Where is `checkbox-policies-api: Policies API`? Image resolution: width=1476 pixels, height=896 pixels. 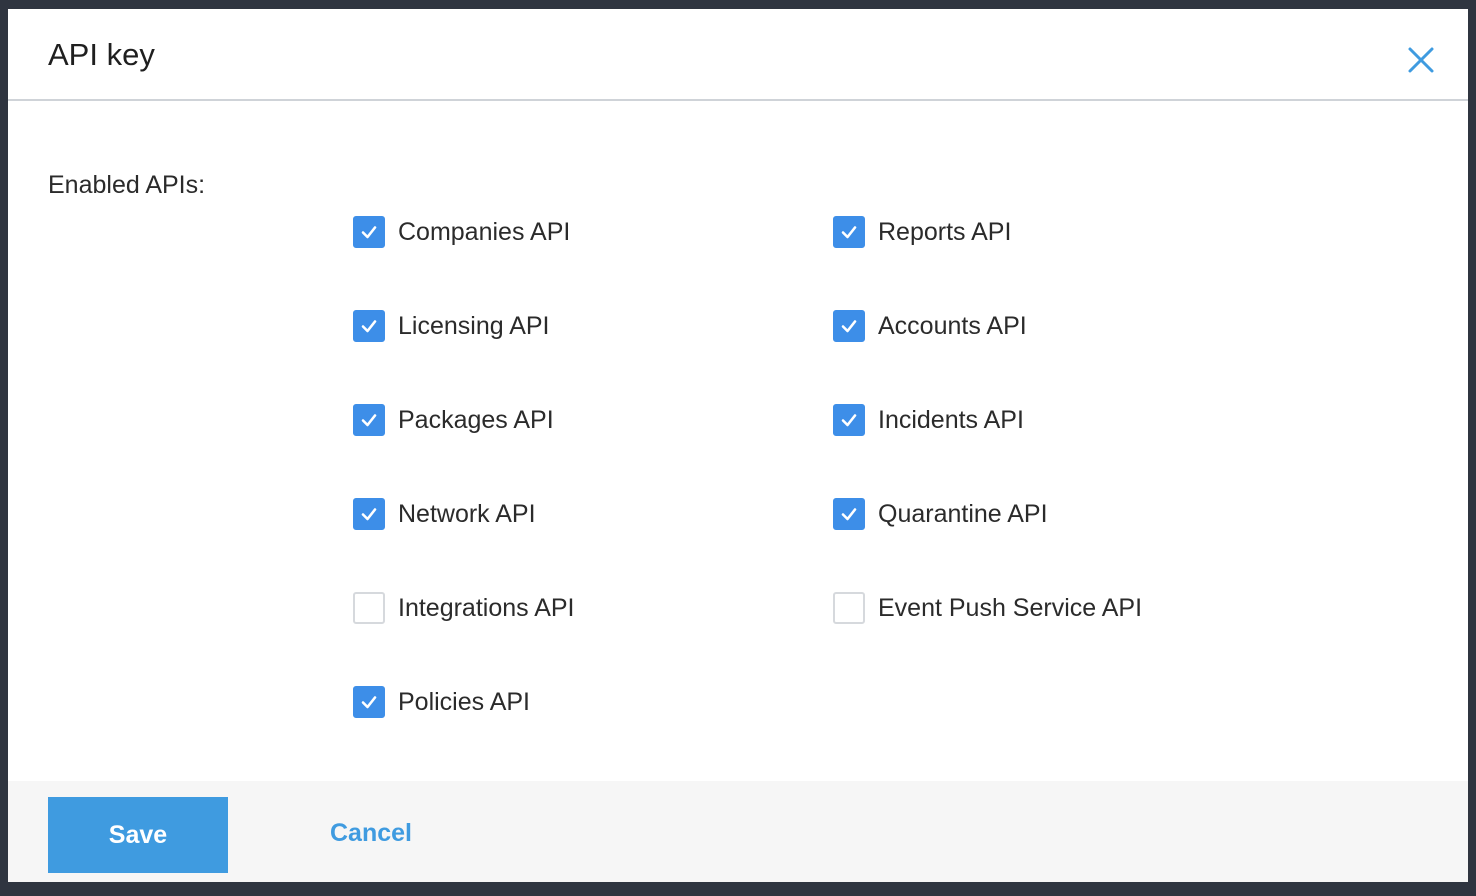 checkbox-policies-api: Policies API is located at coordinates (593, 702).